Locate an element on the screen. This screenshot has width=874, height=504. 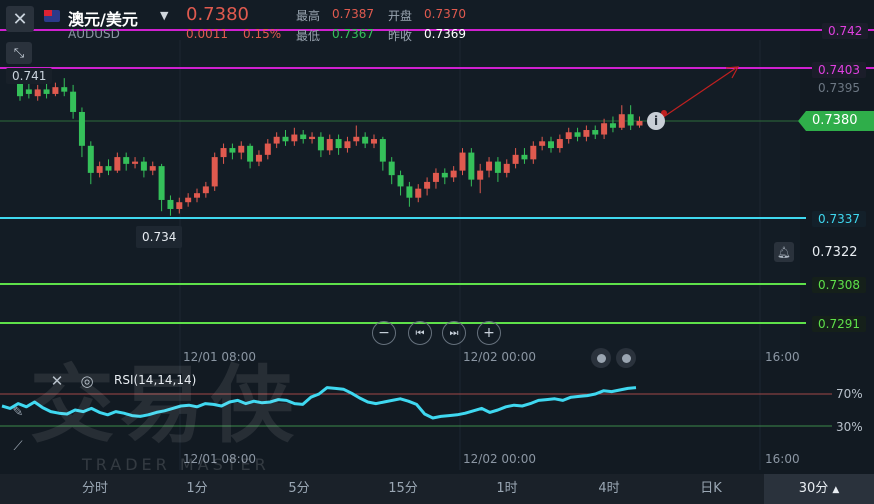
shrink-icon: ⤡ is located at coordinates (19, 53).